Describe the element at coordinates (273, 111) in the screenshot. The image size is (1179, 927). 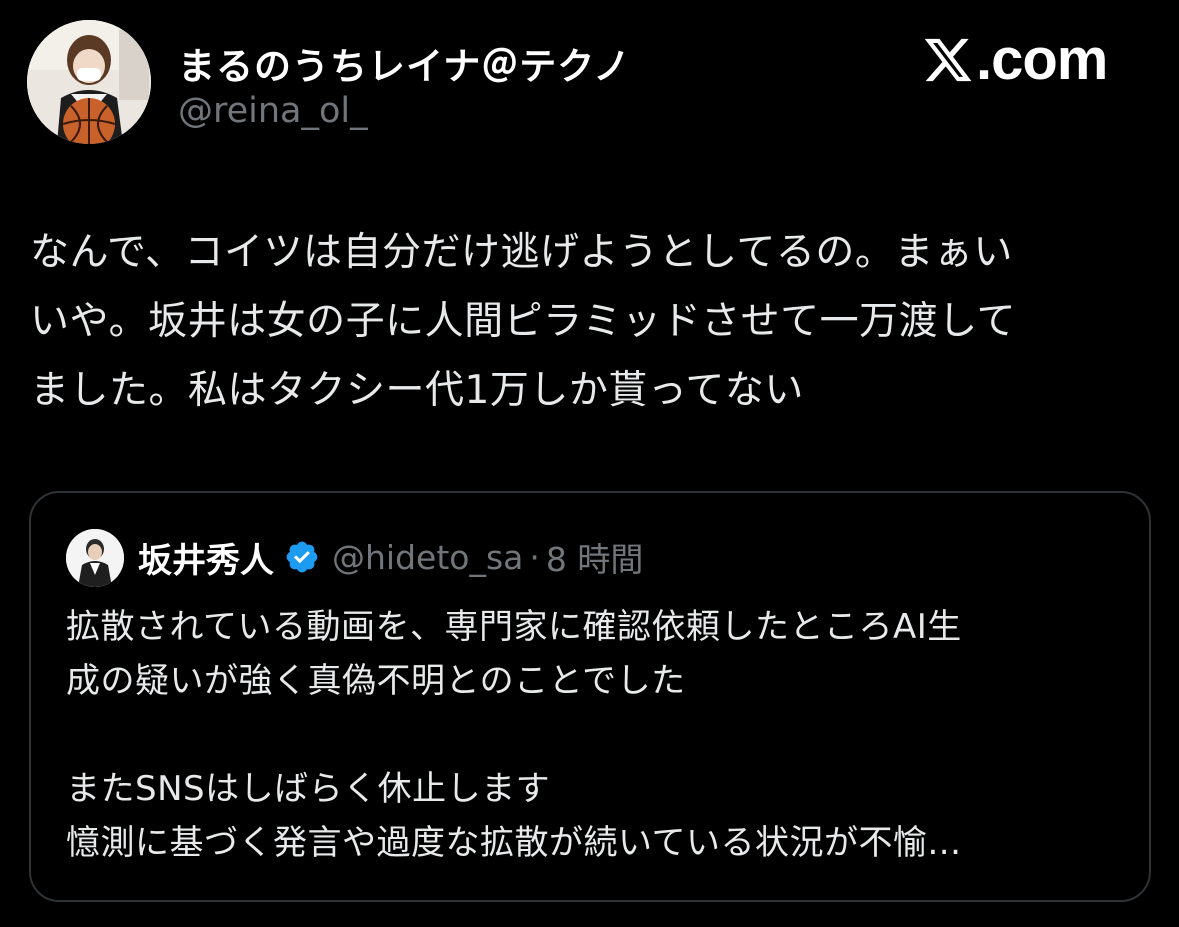
I see `author-handle: @reina_ol_` at that location.